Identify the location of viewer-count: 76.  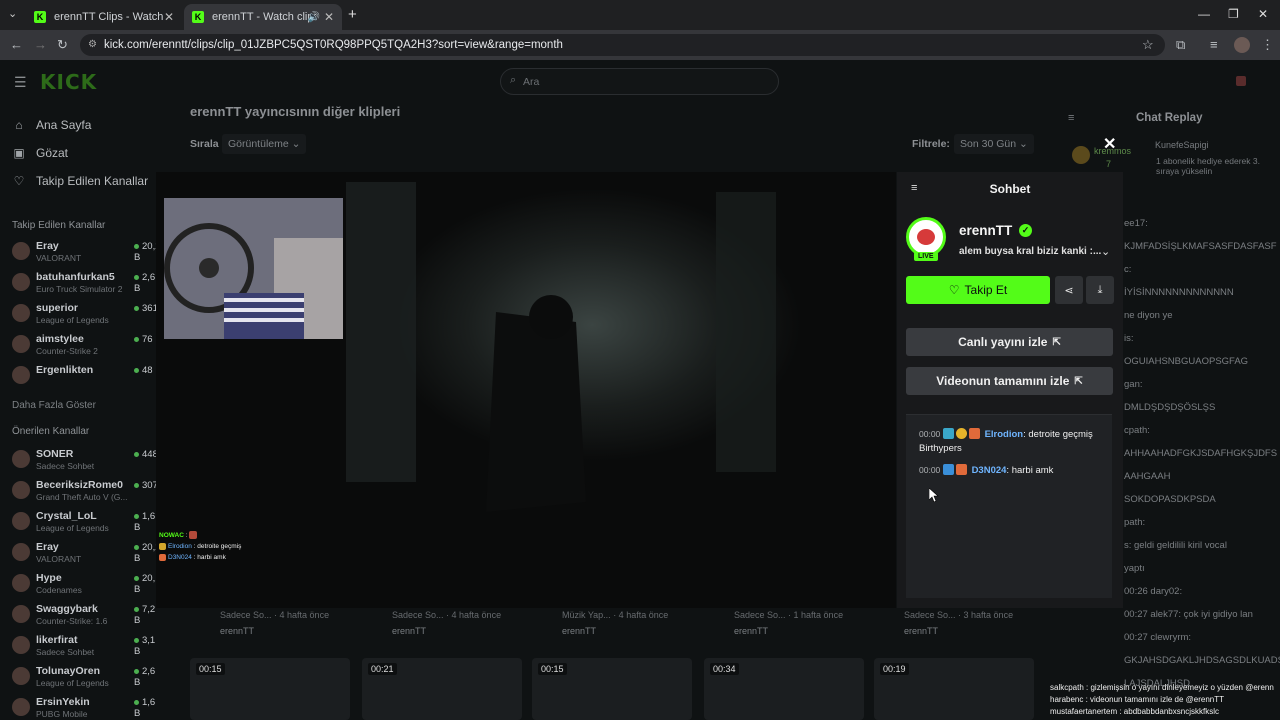
(143, 339).